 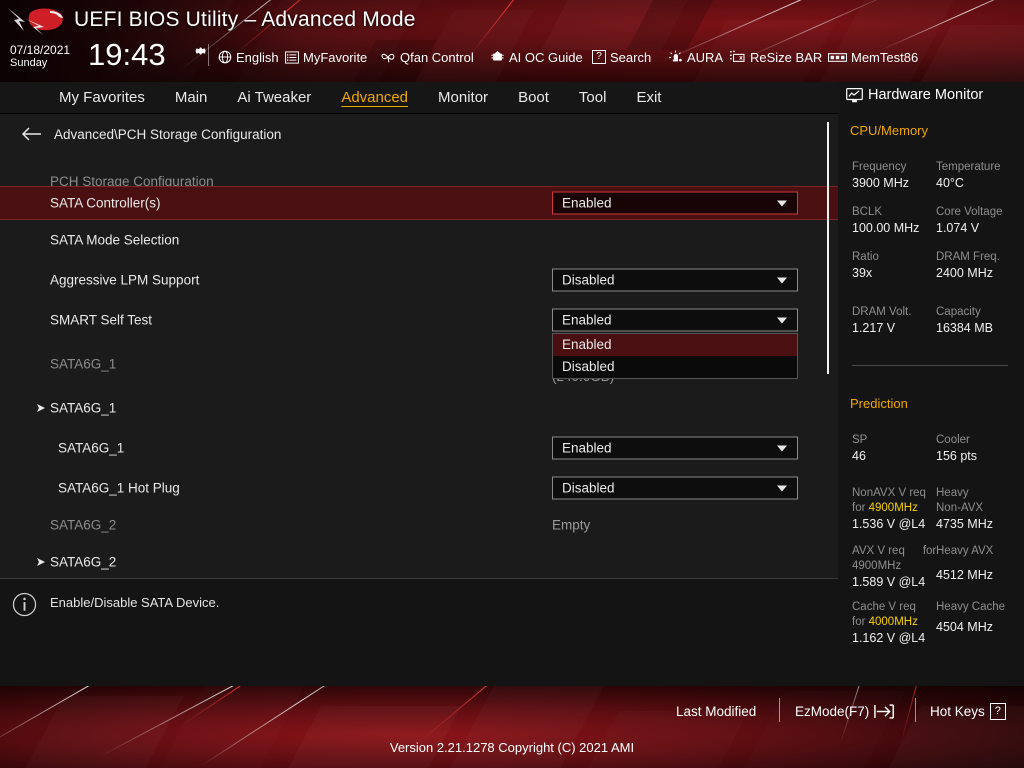 I want to click on hw-value: 16384 MB, so click(x=964, y=328).